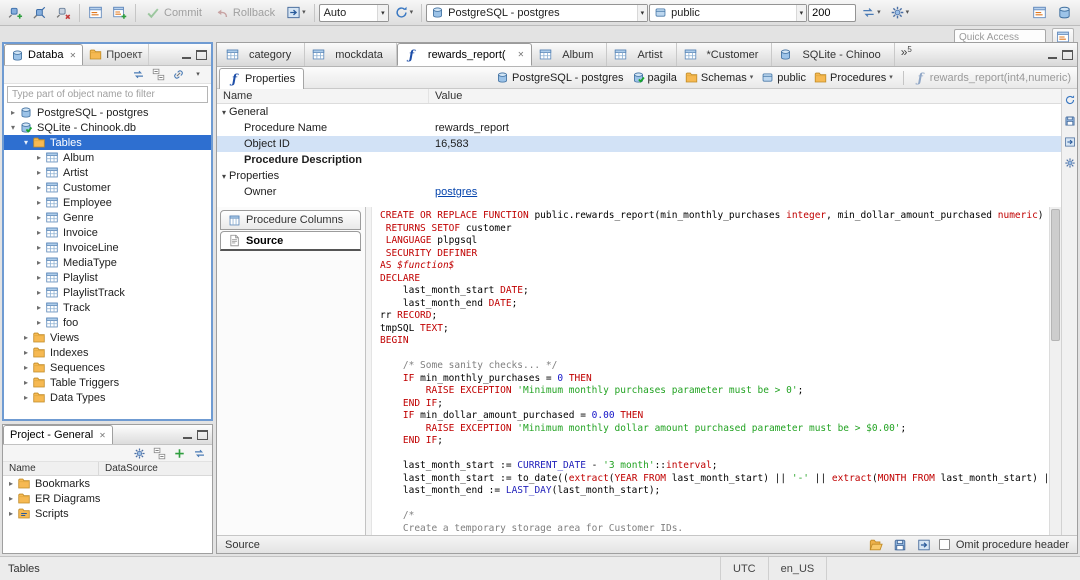  I want to click on section-tab-procedure-columns: Procedure Columns, so click(290, 220).